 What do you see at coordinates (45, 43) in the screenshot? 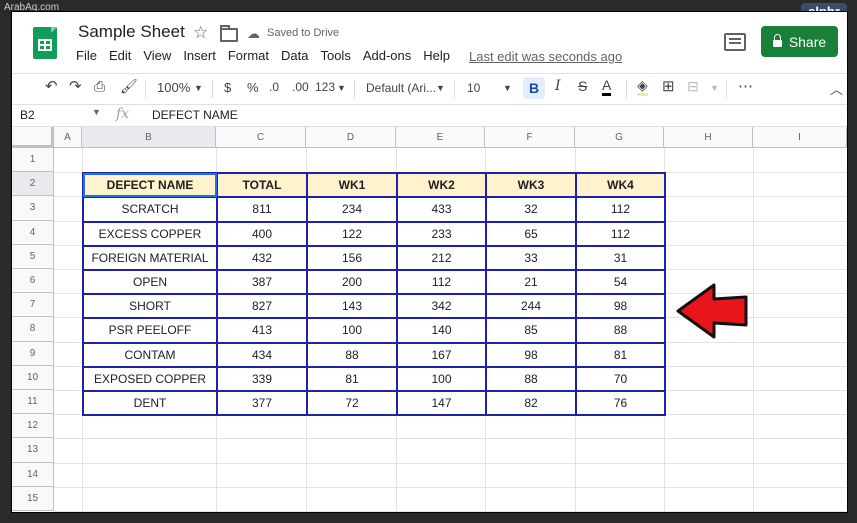
I see `sheets-logo-icon` at bounding box center [45, 43].